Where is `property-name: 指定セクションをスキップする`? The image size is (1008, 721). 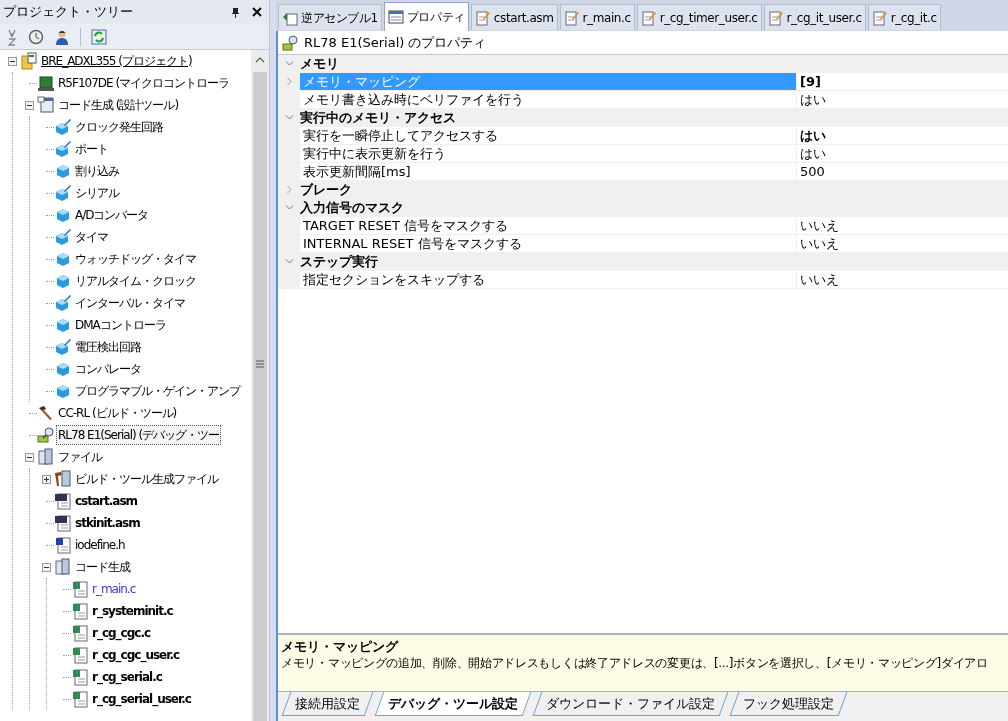 property-name: 指定セクションをスキップする is located at coordinates (548, 279).